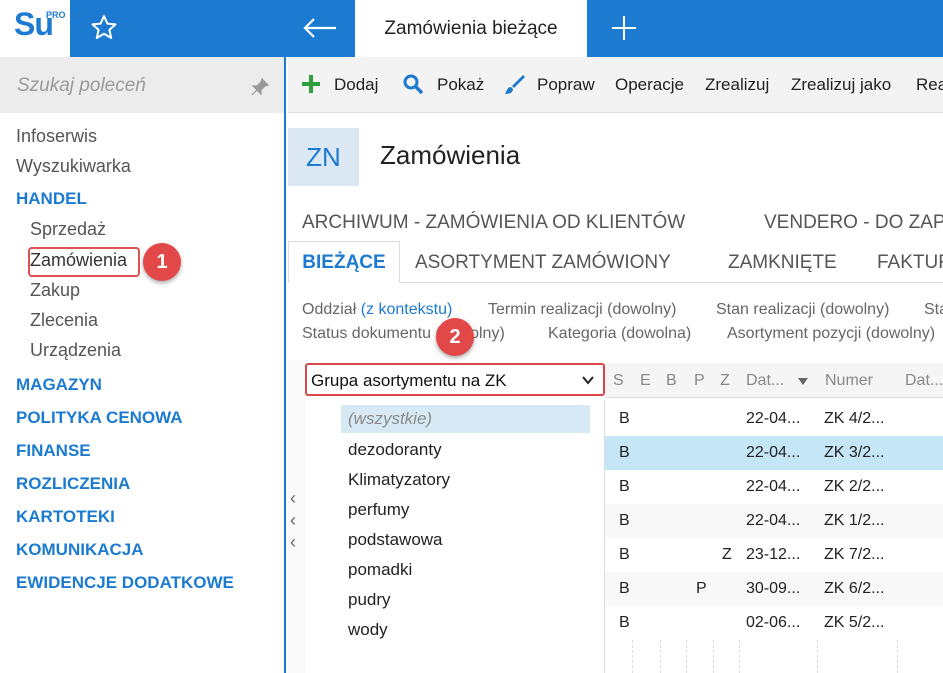 This screenshot has height=673, width=943. I want to click on more-toolbar-button: Rea, so click(929, 85).